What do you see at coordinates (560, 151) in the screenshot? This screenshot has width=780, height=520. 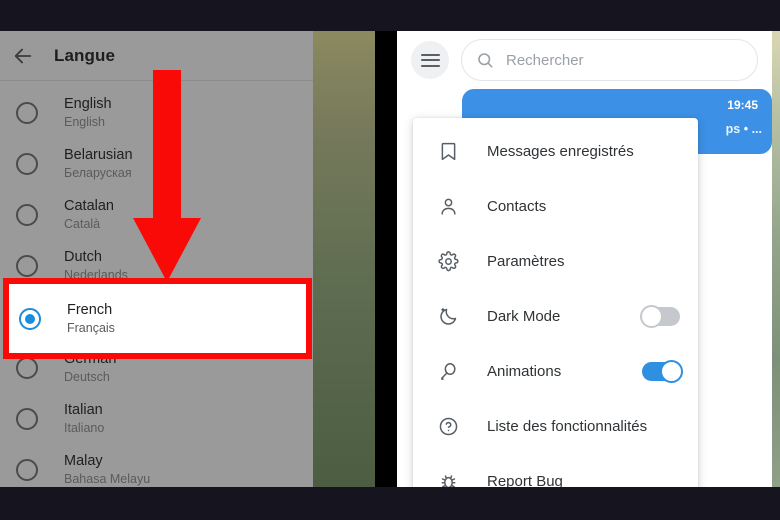 I see `menu-item-label: Messages enregistrés` at bounding box center [560, 151].